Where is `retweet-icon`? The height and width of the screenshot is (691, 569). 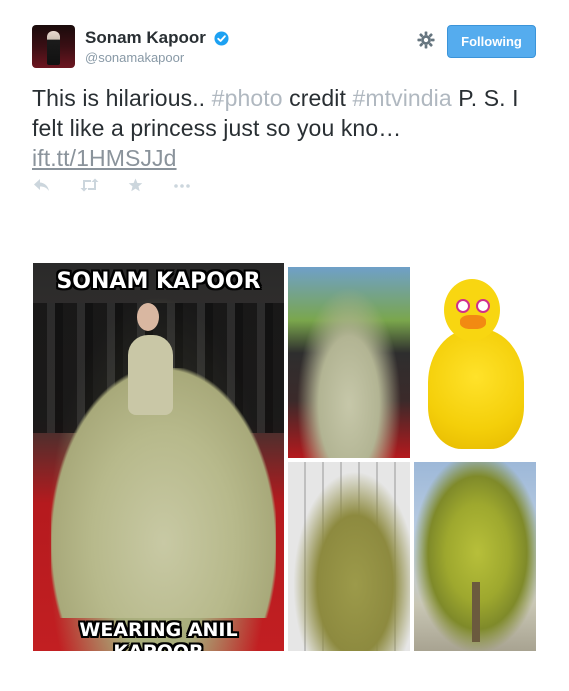
retweet-icon is located at coordinates (89, 185).